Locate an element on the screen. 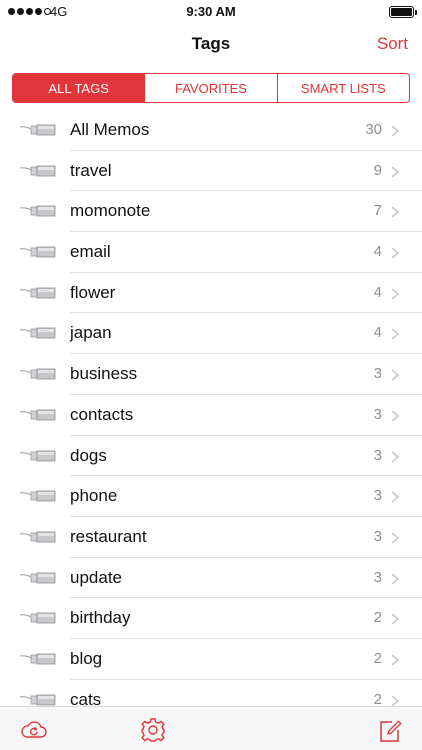 This screenshot has width=422, height=750. list-item: contacts 3 is located at coordinates (211, 415).